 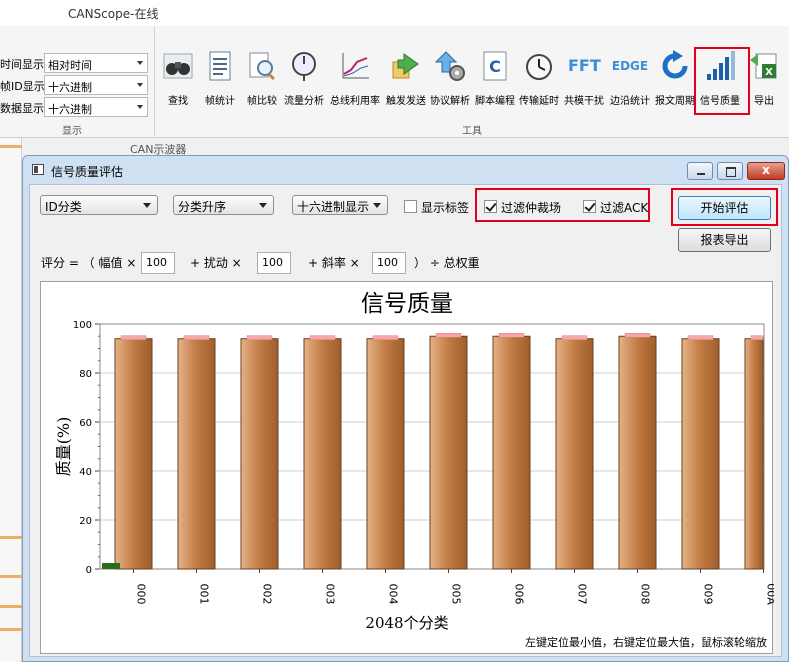 What do you see at coordinates (22, 86) in the screenshot?
I see `frame-id-display-label: 帧ID显示` at bounding box center [22, 86].